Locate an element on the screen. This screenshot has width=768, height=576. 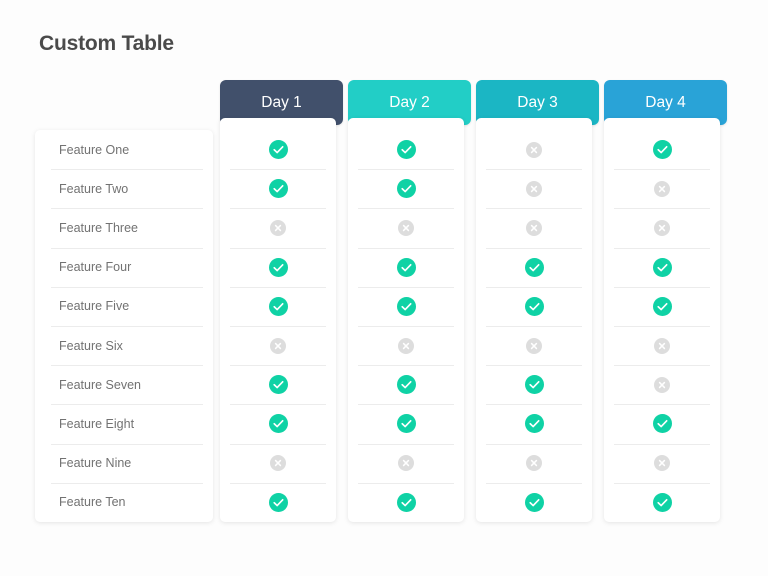
feature-row: Feature Four is located at coordinates (124, 267).